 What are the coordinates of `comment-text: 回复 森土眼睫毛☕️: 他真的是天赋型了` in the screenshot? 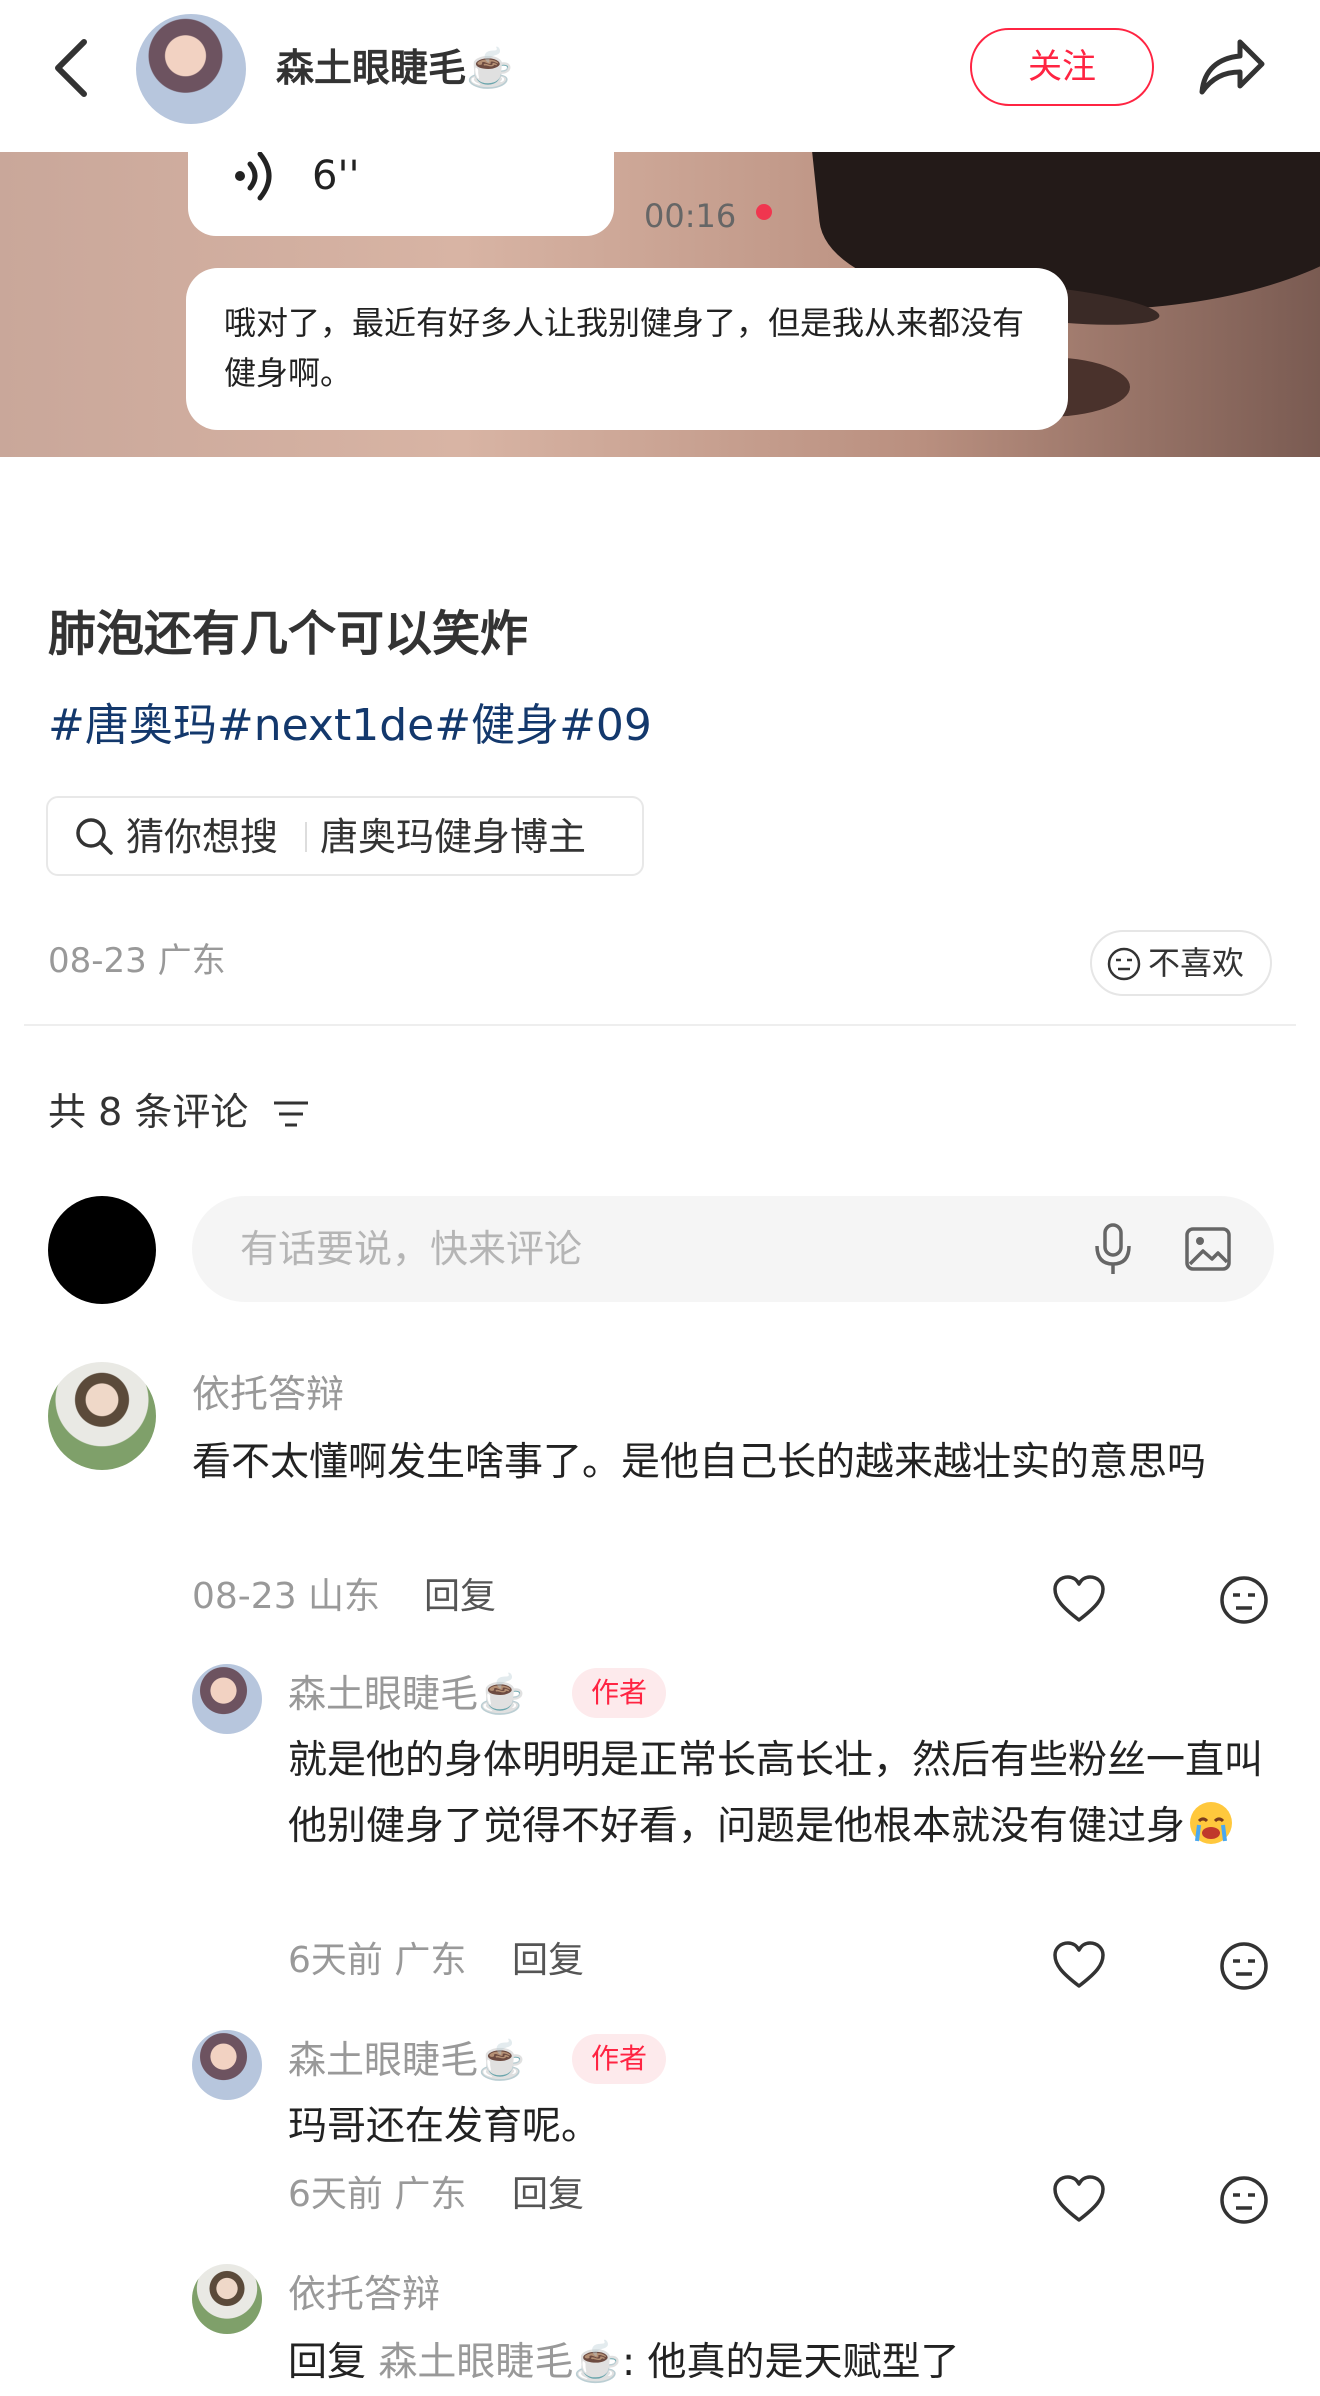 It's located at (778, 2363).